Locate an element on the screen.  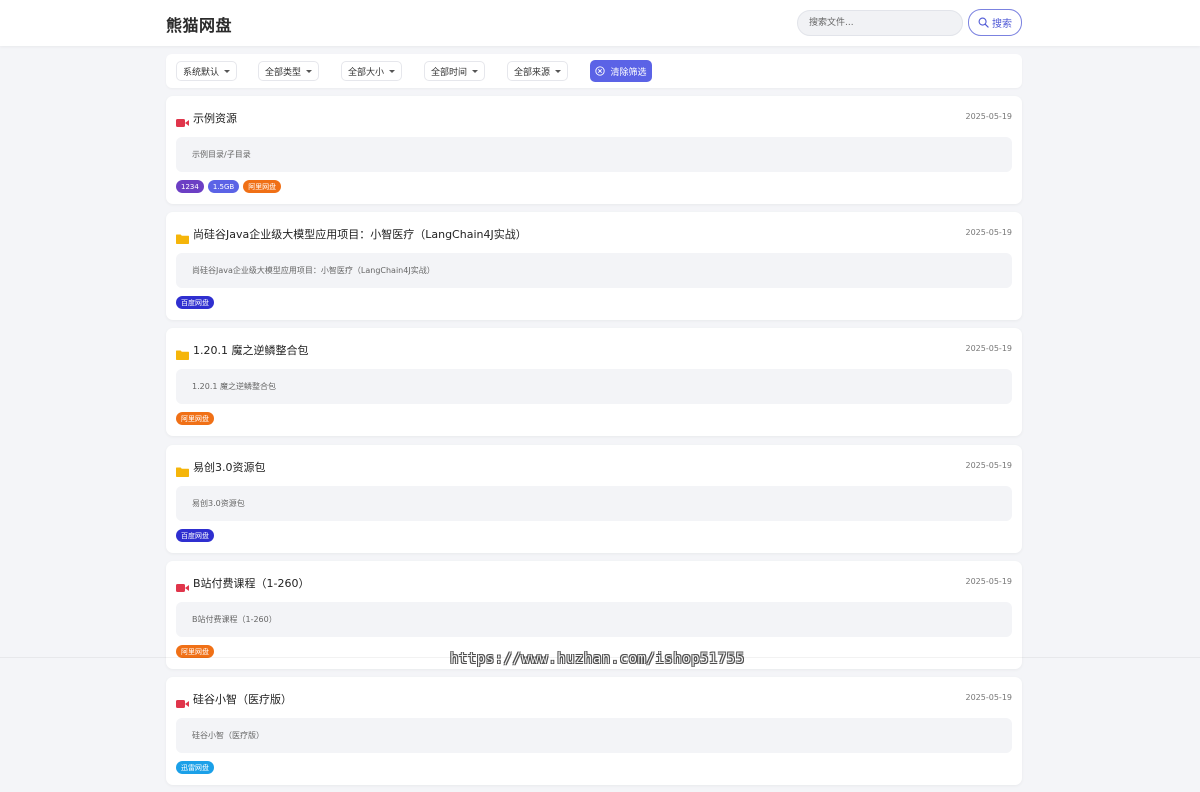
filter-label: 全部类型 is located at coordinates (283, 72).